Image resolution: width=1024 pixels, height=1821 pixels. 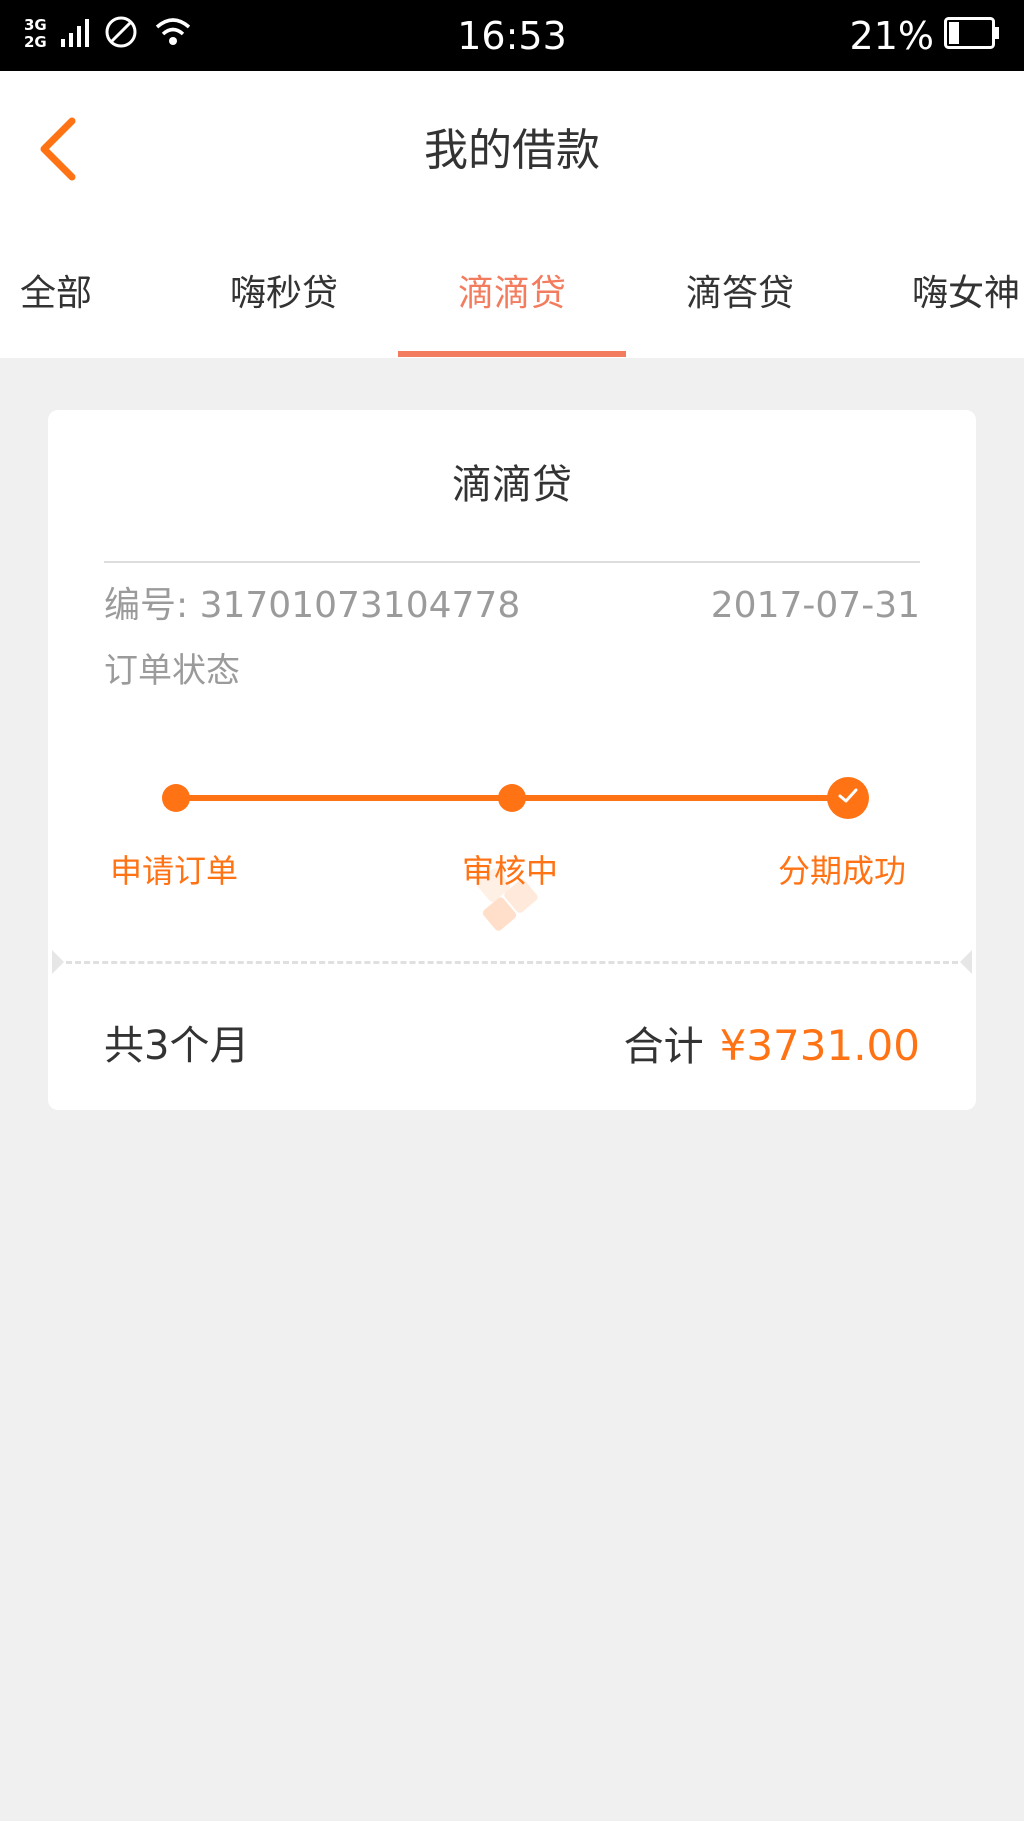 I want to click on order-status-label: 订单状态, so click(x=172, y=671).